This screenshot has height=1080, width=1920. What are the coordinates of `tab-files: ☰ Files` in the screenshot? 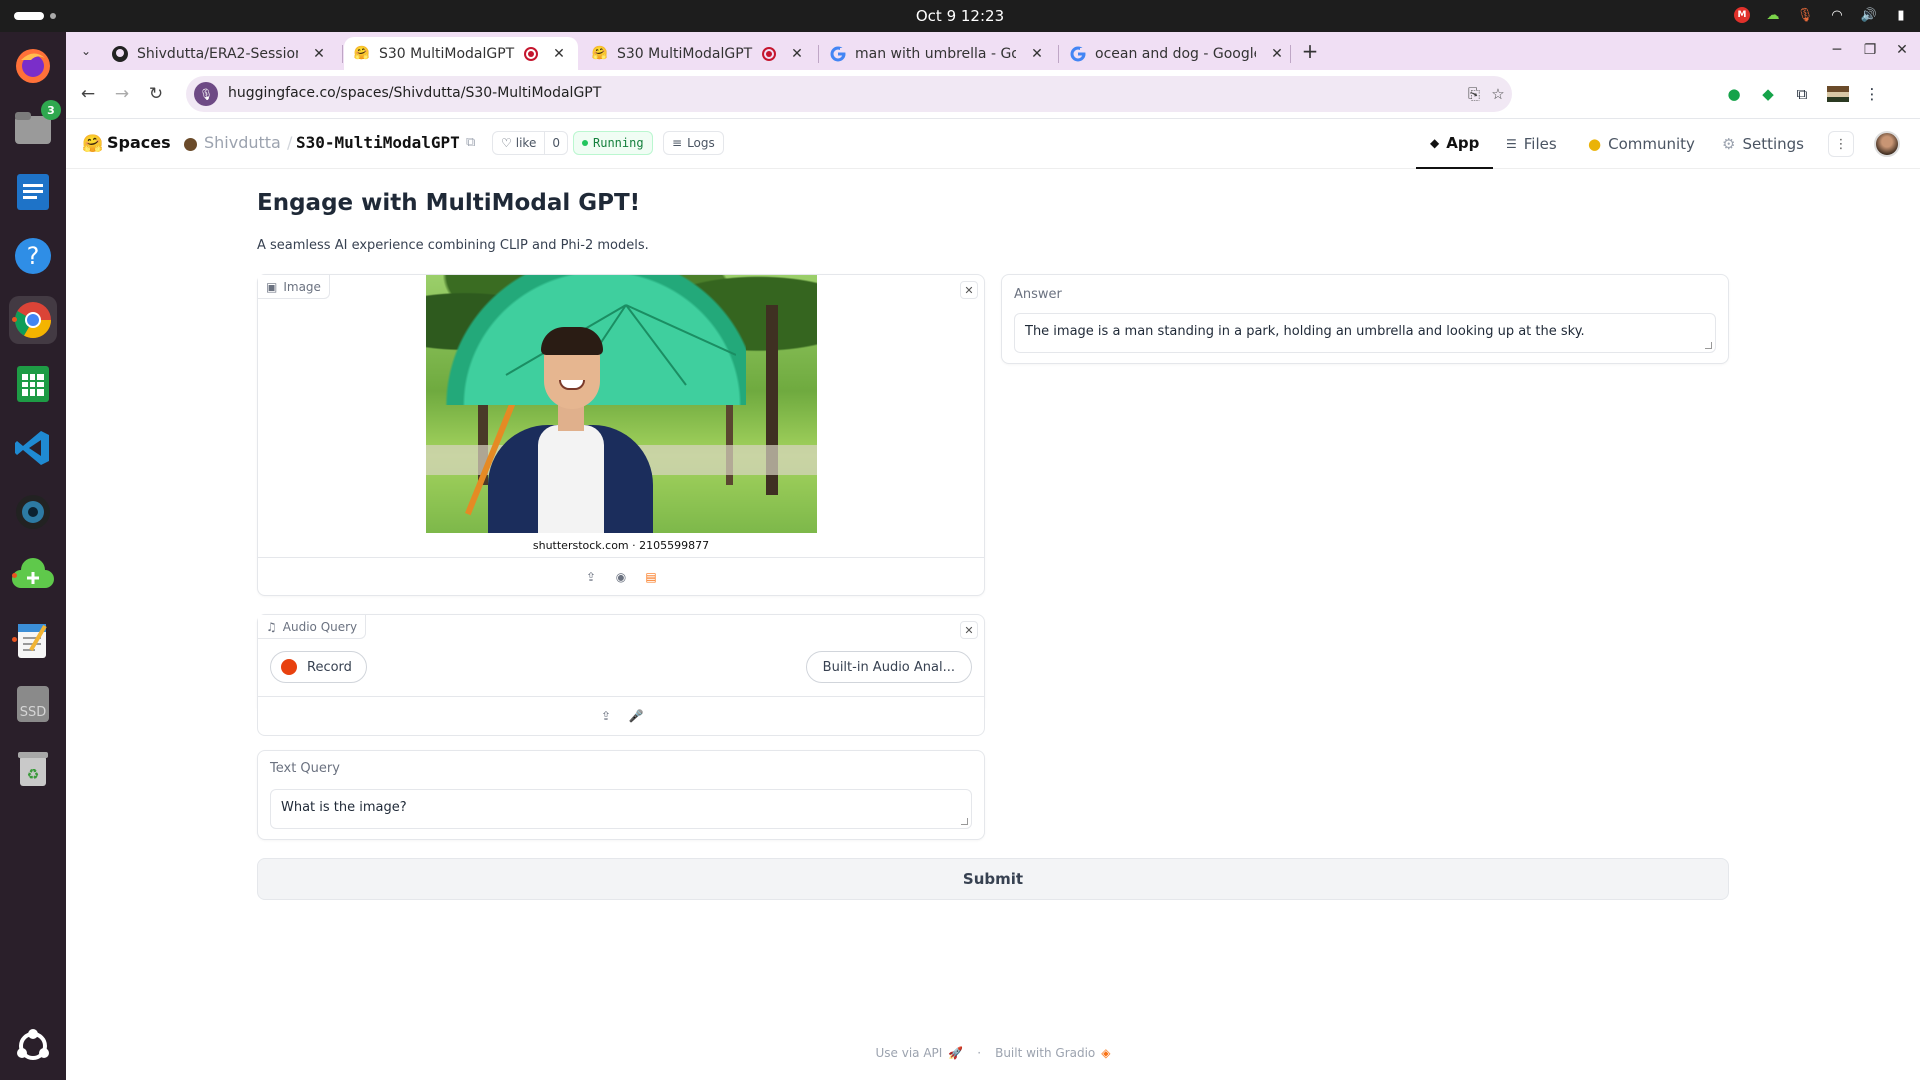 It's located at (1531, 144).